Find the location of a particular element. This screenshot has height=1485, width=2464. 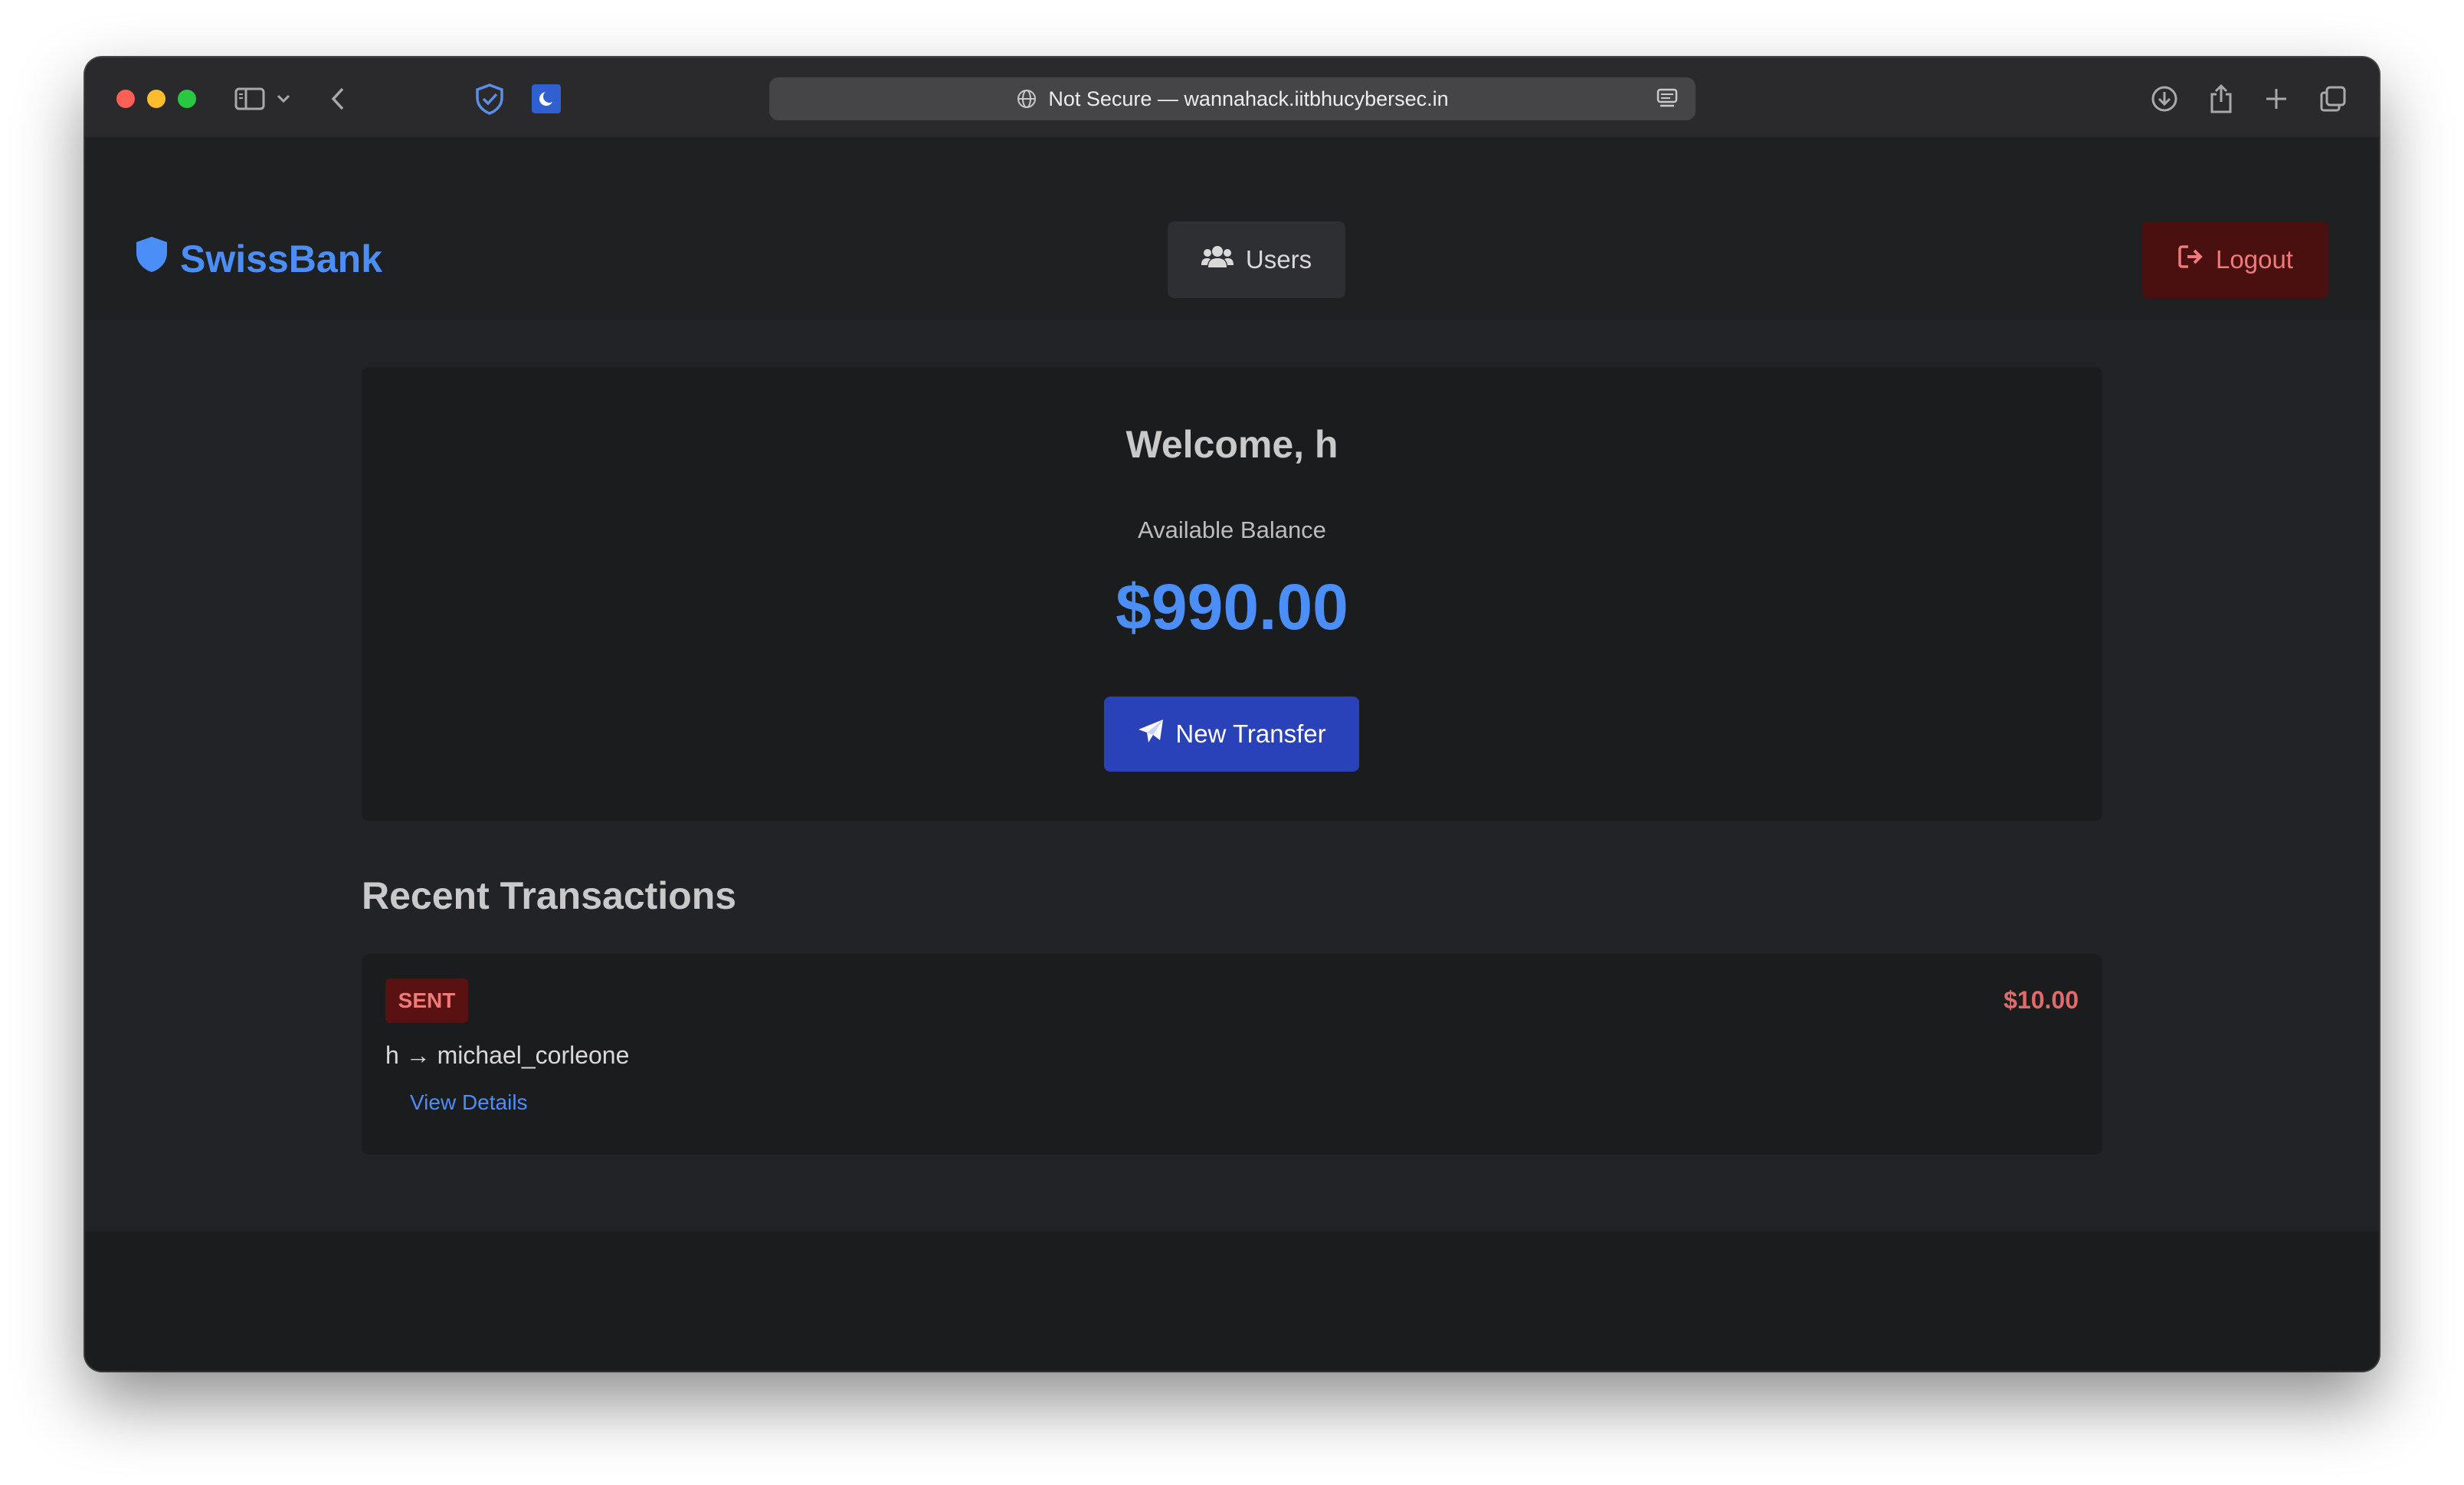

balance-value: $990.00 is located at coordinates (1232, 607).